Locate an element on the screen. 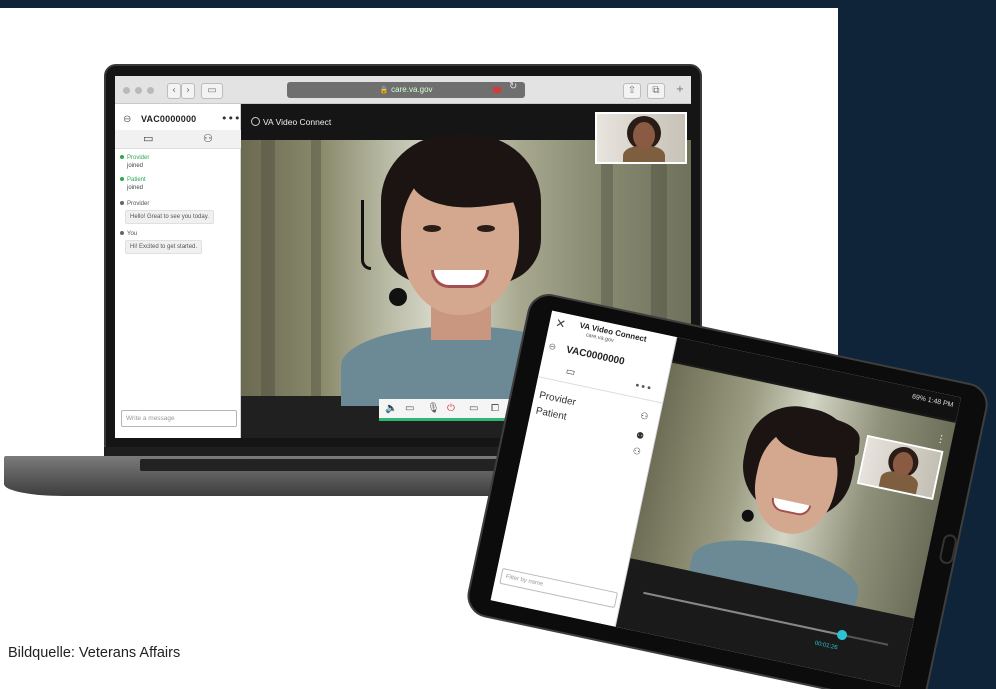 The image size is (996, 689). person-smile is located at coordinates (460, 279).